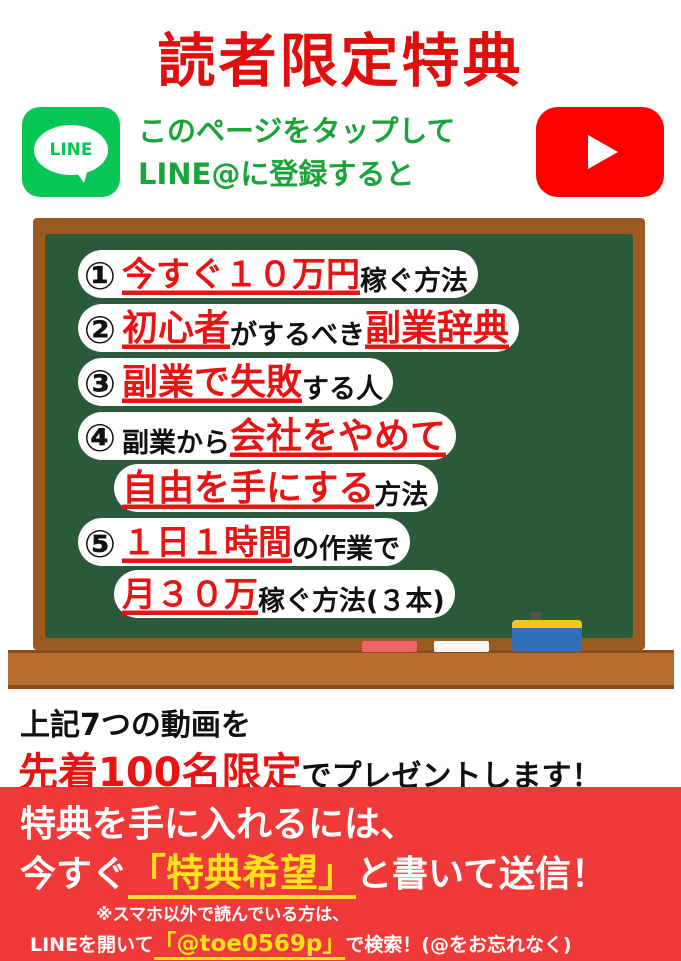 This screenshot has width=681, height=961. Describe the element at coordinates (248, 489) in the screenshot. I see `item-highlight: 自由を手にする` at that location.